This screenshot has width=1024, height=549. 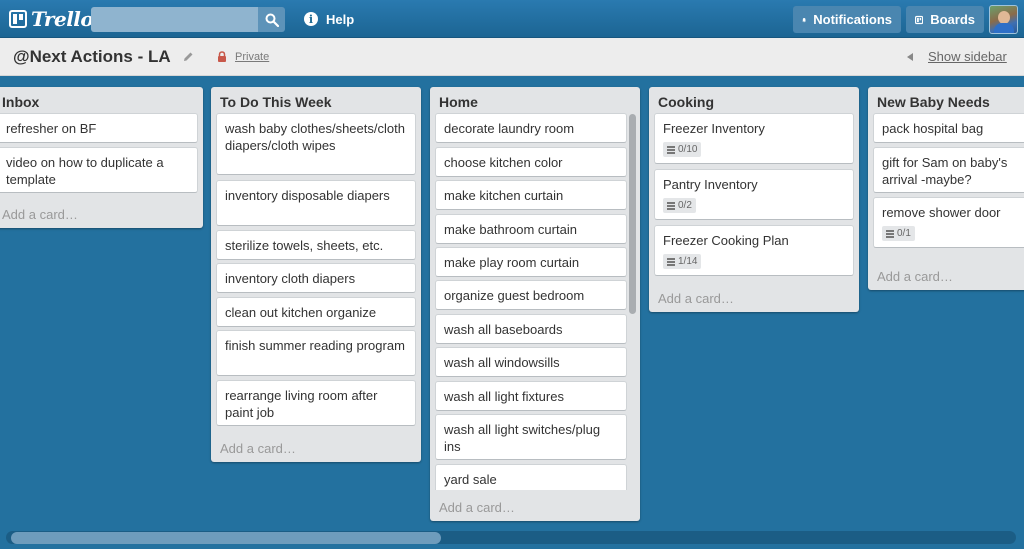 I want to click on card-title: make kitchen curtain, so click(x=504, y=195).